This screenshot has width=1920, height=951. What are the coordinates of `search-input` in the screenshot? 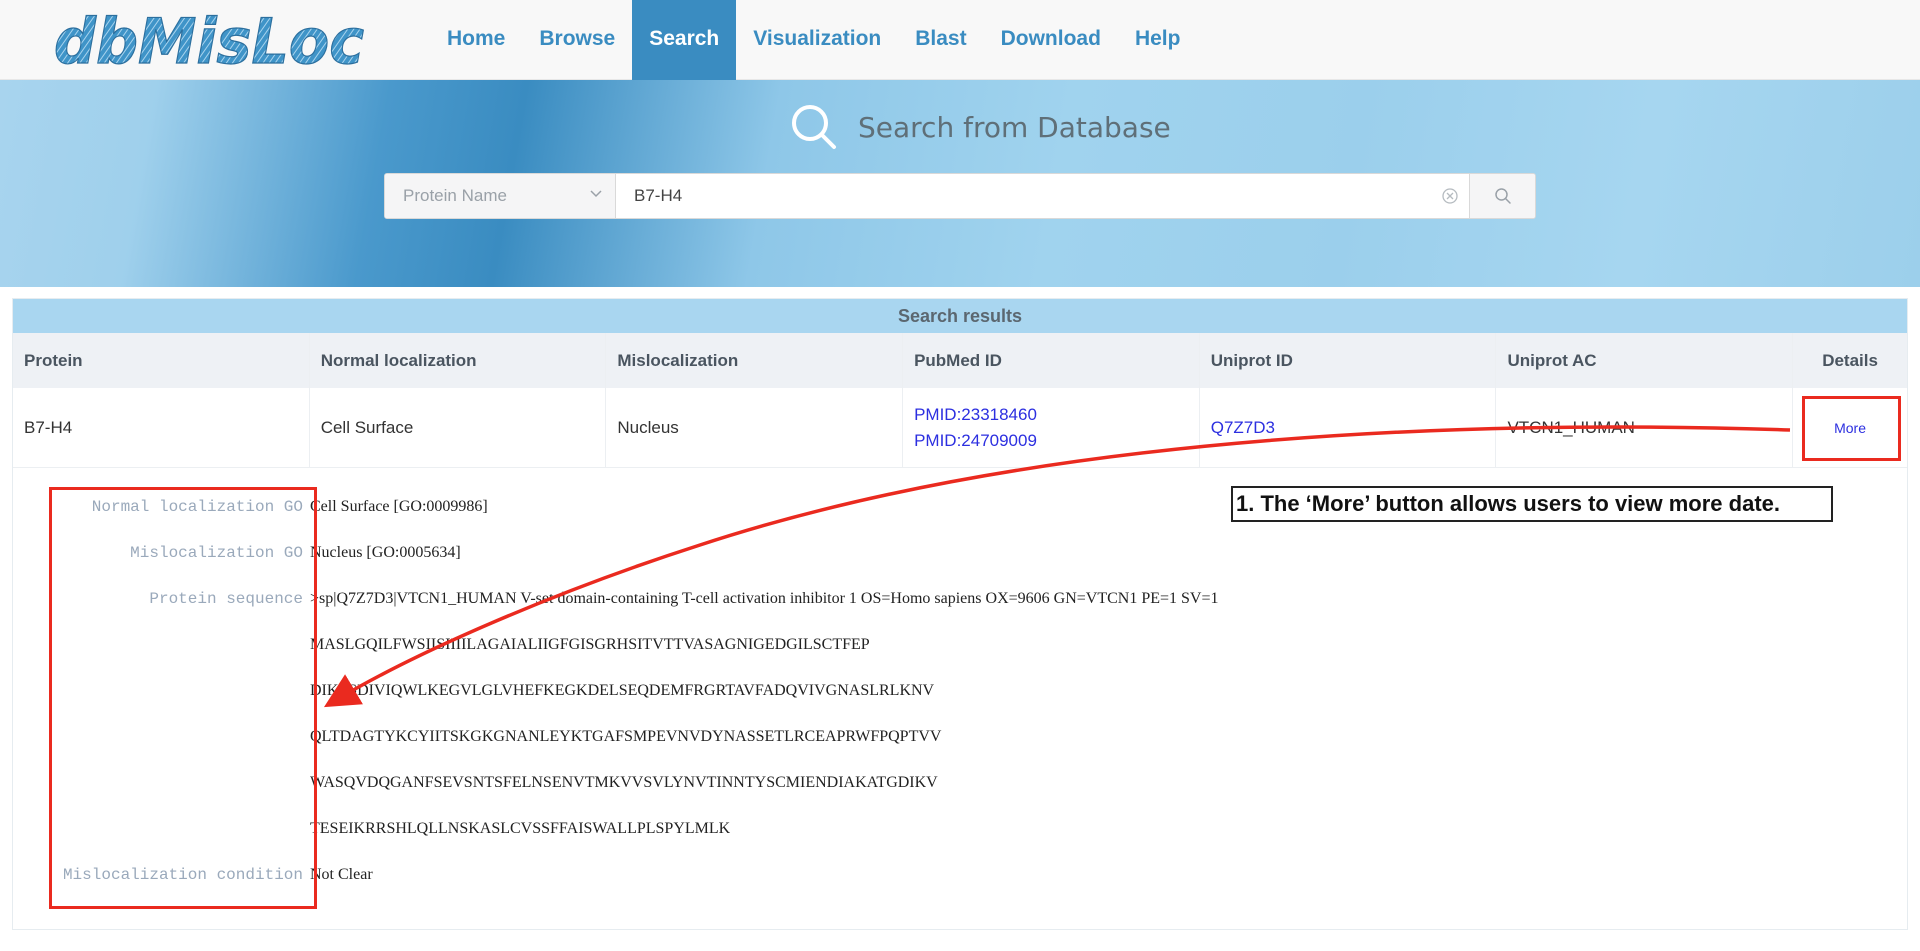 It's located at (1042, 196).